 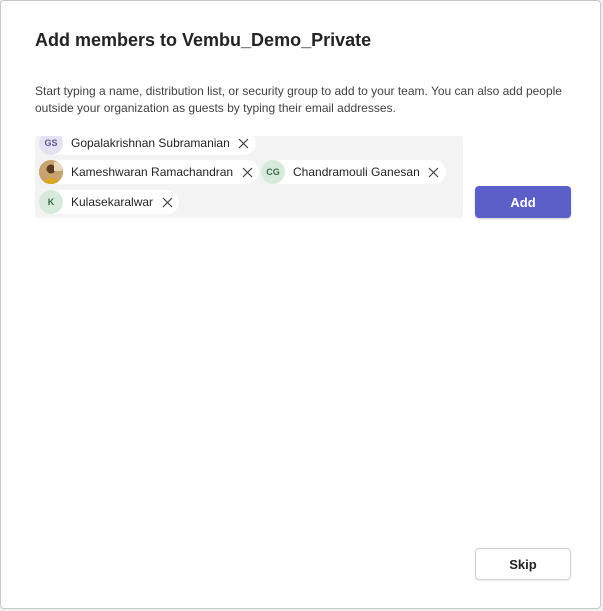 I want to click on avatar: GS, so click(x=51, y=145).